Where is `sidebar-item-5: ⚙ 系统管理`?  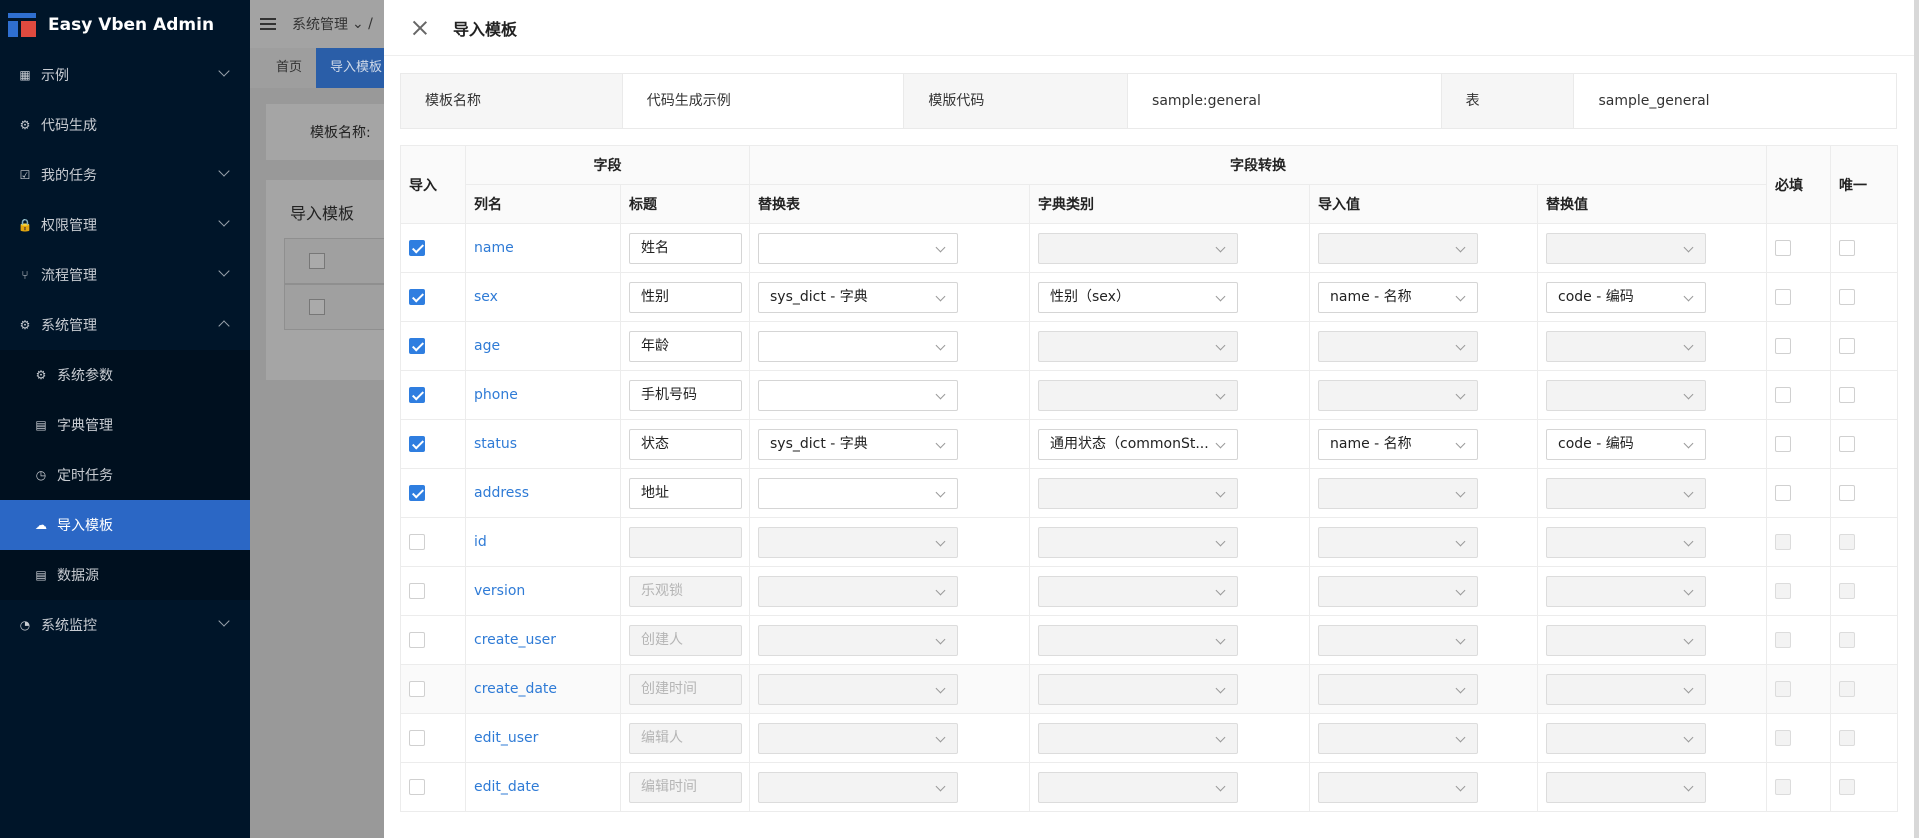 sidebar-item-5: ⚙ 系统管理 is located at coordinates (125, 325).